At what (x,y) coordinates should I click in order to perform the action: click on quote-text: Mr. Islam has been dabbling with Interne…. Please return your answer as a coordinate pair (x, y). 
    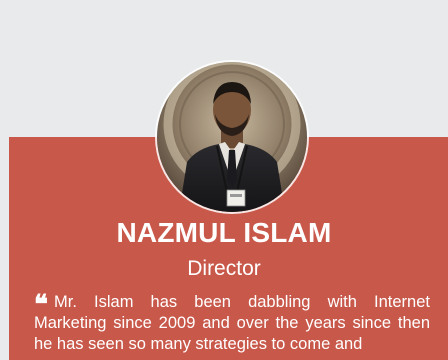
    Looking at the image, I should click on (232, 323).